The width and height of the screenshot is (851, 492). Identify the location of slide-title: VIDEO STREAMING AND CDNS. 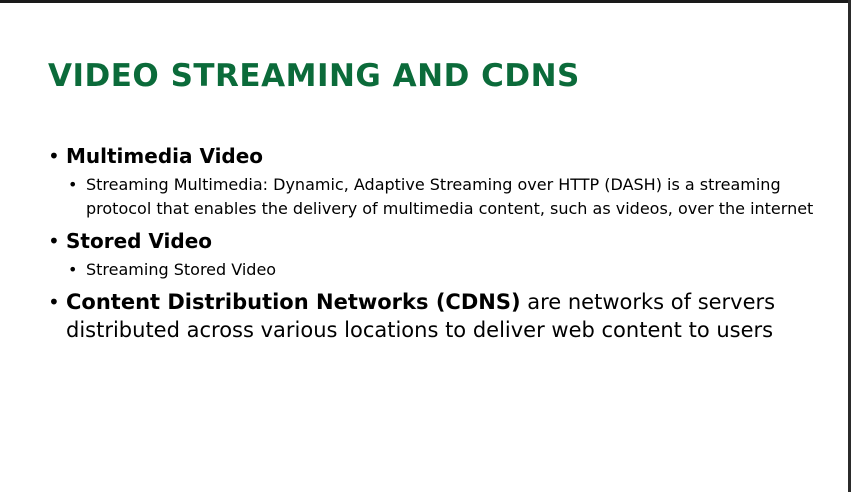
(314, 76).